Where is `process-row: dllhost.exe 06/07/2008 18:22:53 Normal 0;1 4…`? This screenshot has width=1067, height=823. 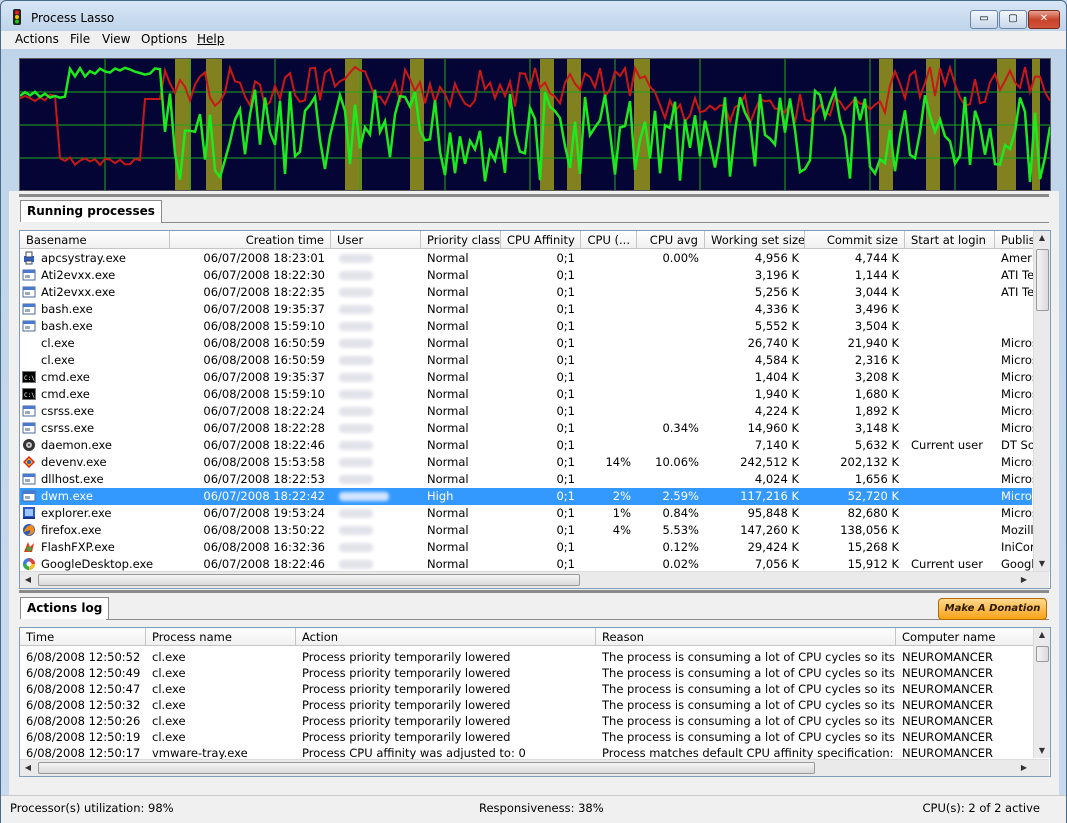 process-row: dllhost.exe 06/07/2008 18:22:53 Normal 0;1 4… is located at coordinates (529, 479).